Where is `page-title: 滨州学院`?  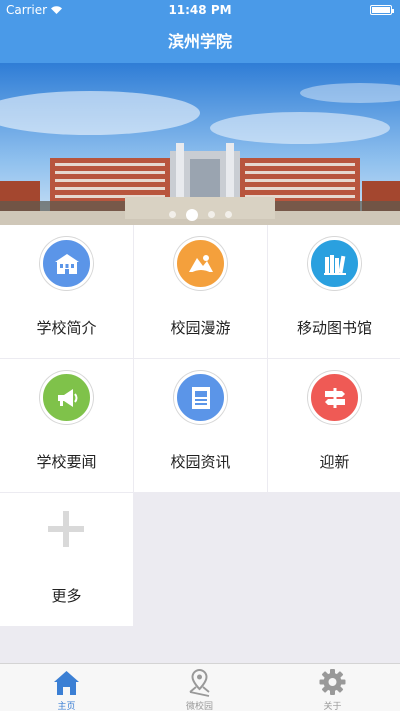
page-title: 滨州学院 is located at coordinates (199, 41).